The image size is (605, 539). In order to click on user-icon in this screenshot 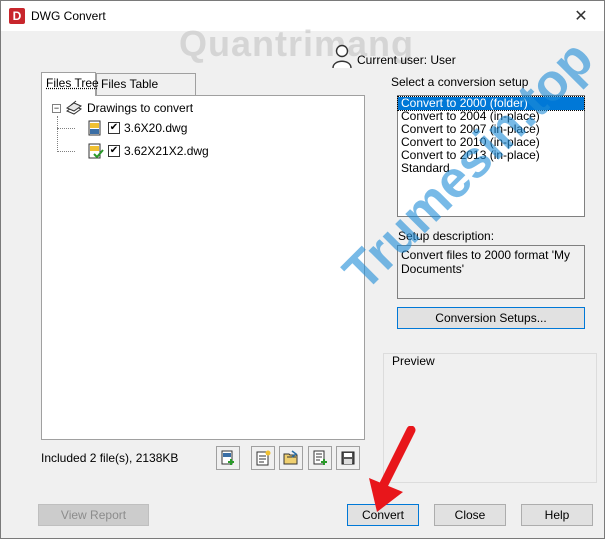, I will do `click(342, 56)`.